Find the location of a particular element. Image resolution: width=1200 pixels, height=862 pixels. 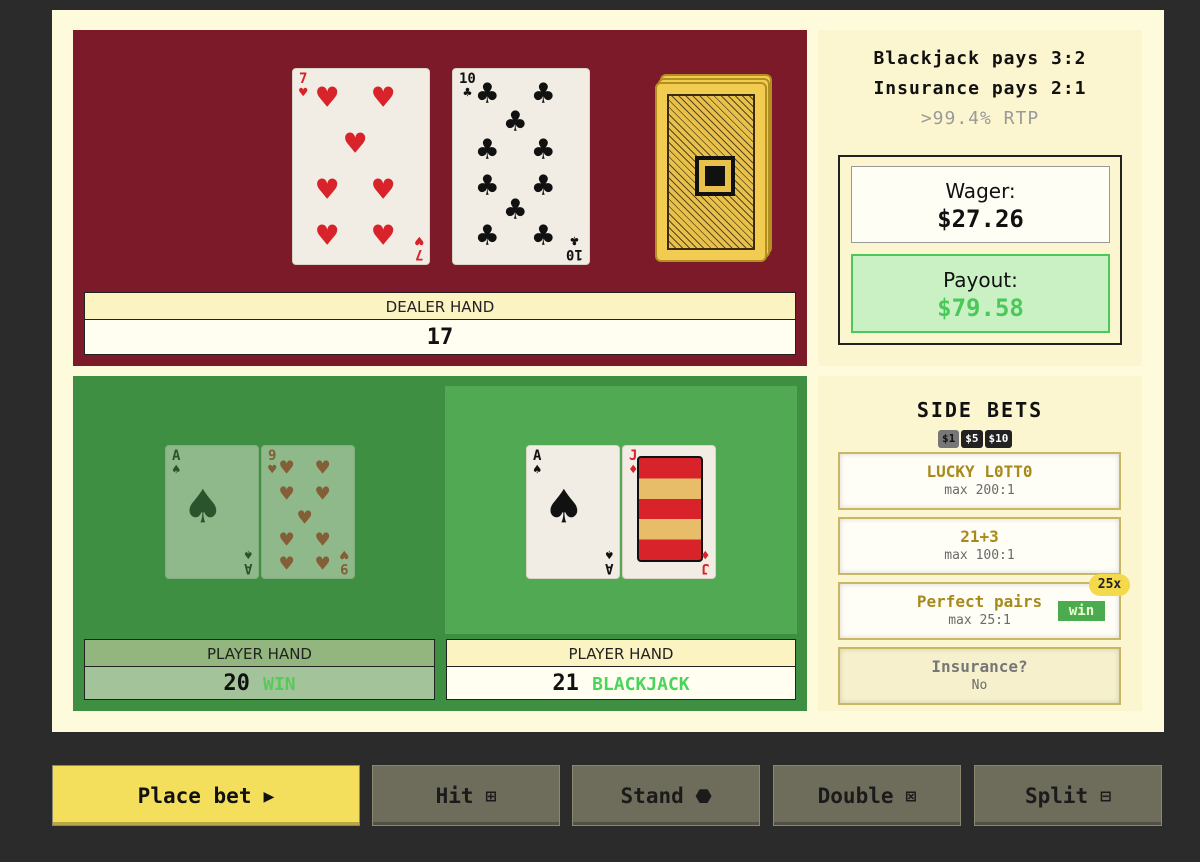

place-bet-label: Place bet is located at coordinates (194, 796).